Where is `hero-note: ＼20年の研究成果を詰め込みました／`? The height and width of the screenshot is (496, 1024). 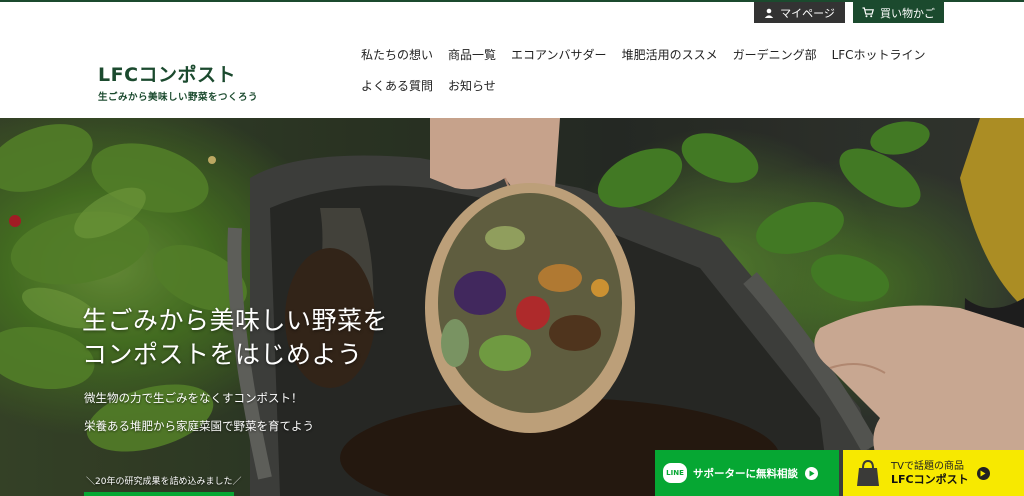 hero-note: ＼20年の研究成果を詰め込みました／ is located at coordinates (164, 482).